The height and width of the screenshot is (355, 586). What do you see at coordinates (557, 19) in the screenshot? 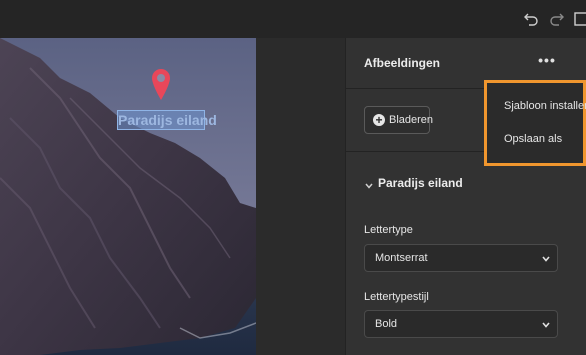
I see `redo-icon` at bounding box center [557, 19].